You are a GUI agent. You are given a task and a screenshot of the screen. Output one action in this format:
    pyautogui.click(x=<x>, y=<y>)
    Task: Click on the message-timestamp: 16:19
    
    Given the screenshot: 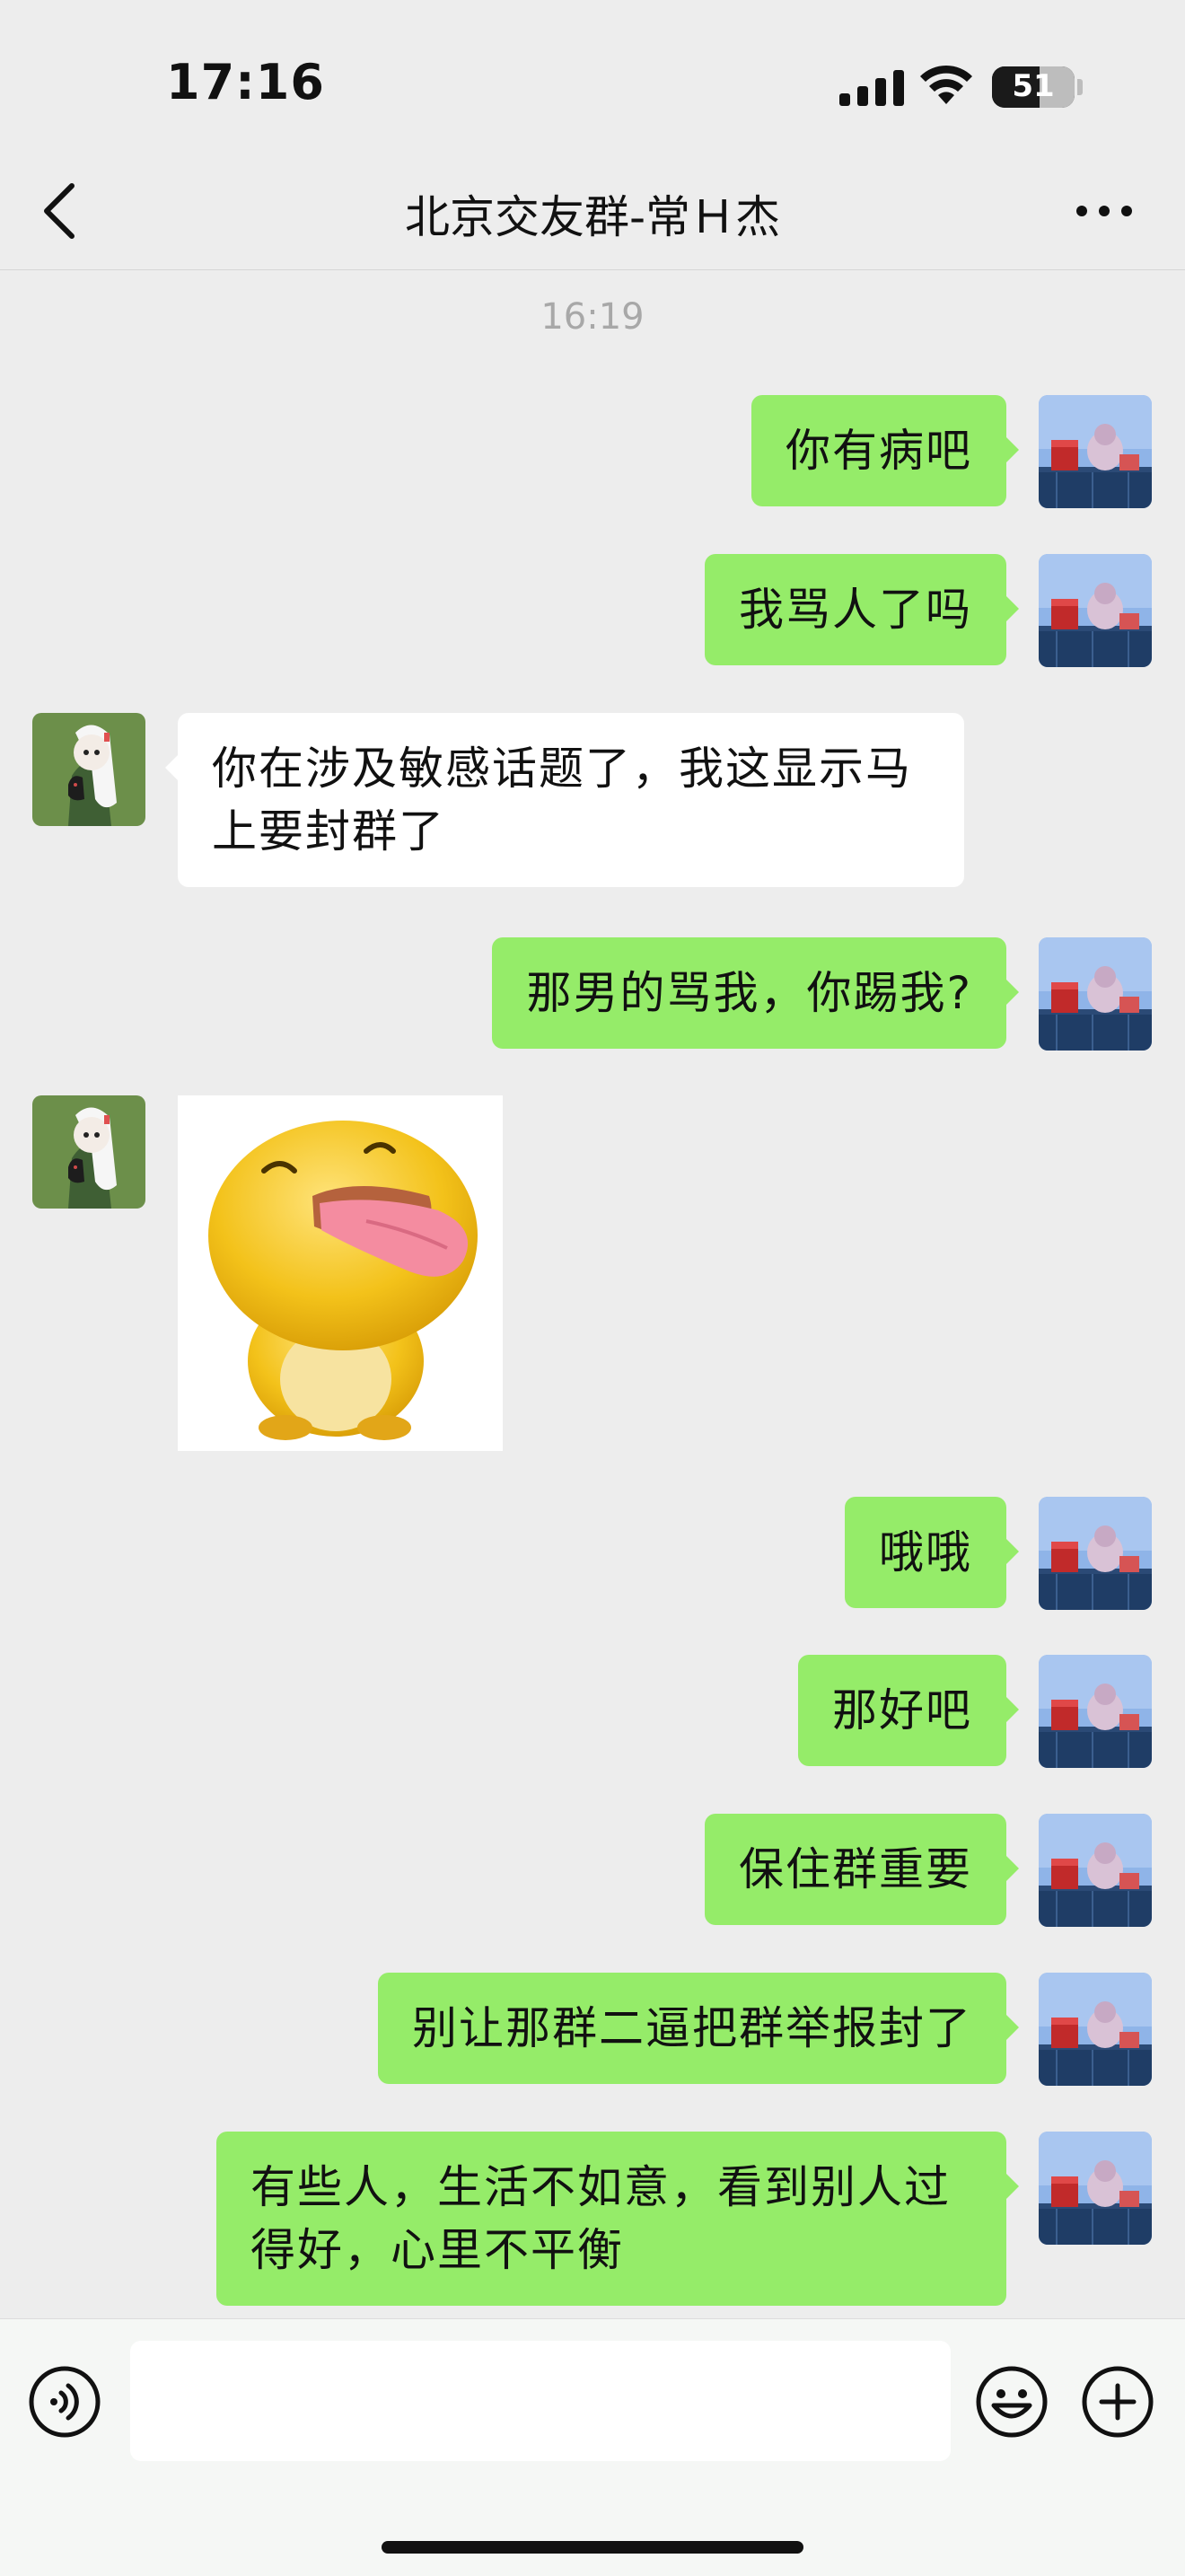 What is the action you would take?
    pyautogui.click(x=592, y=317)
    